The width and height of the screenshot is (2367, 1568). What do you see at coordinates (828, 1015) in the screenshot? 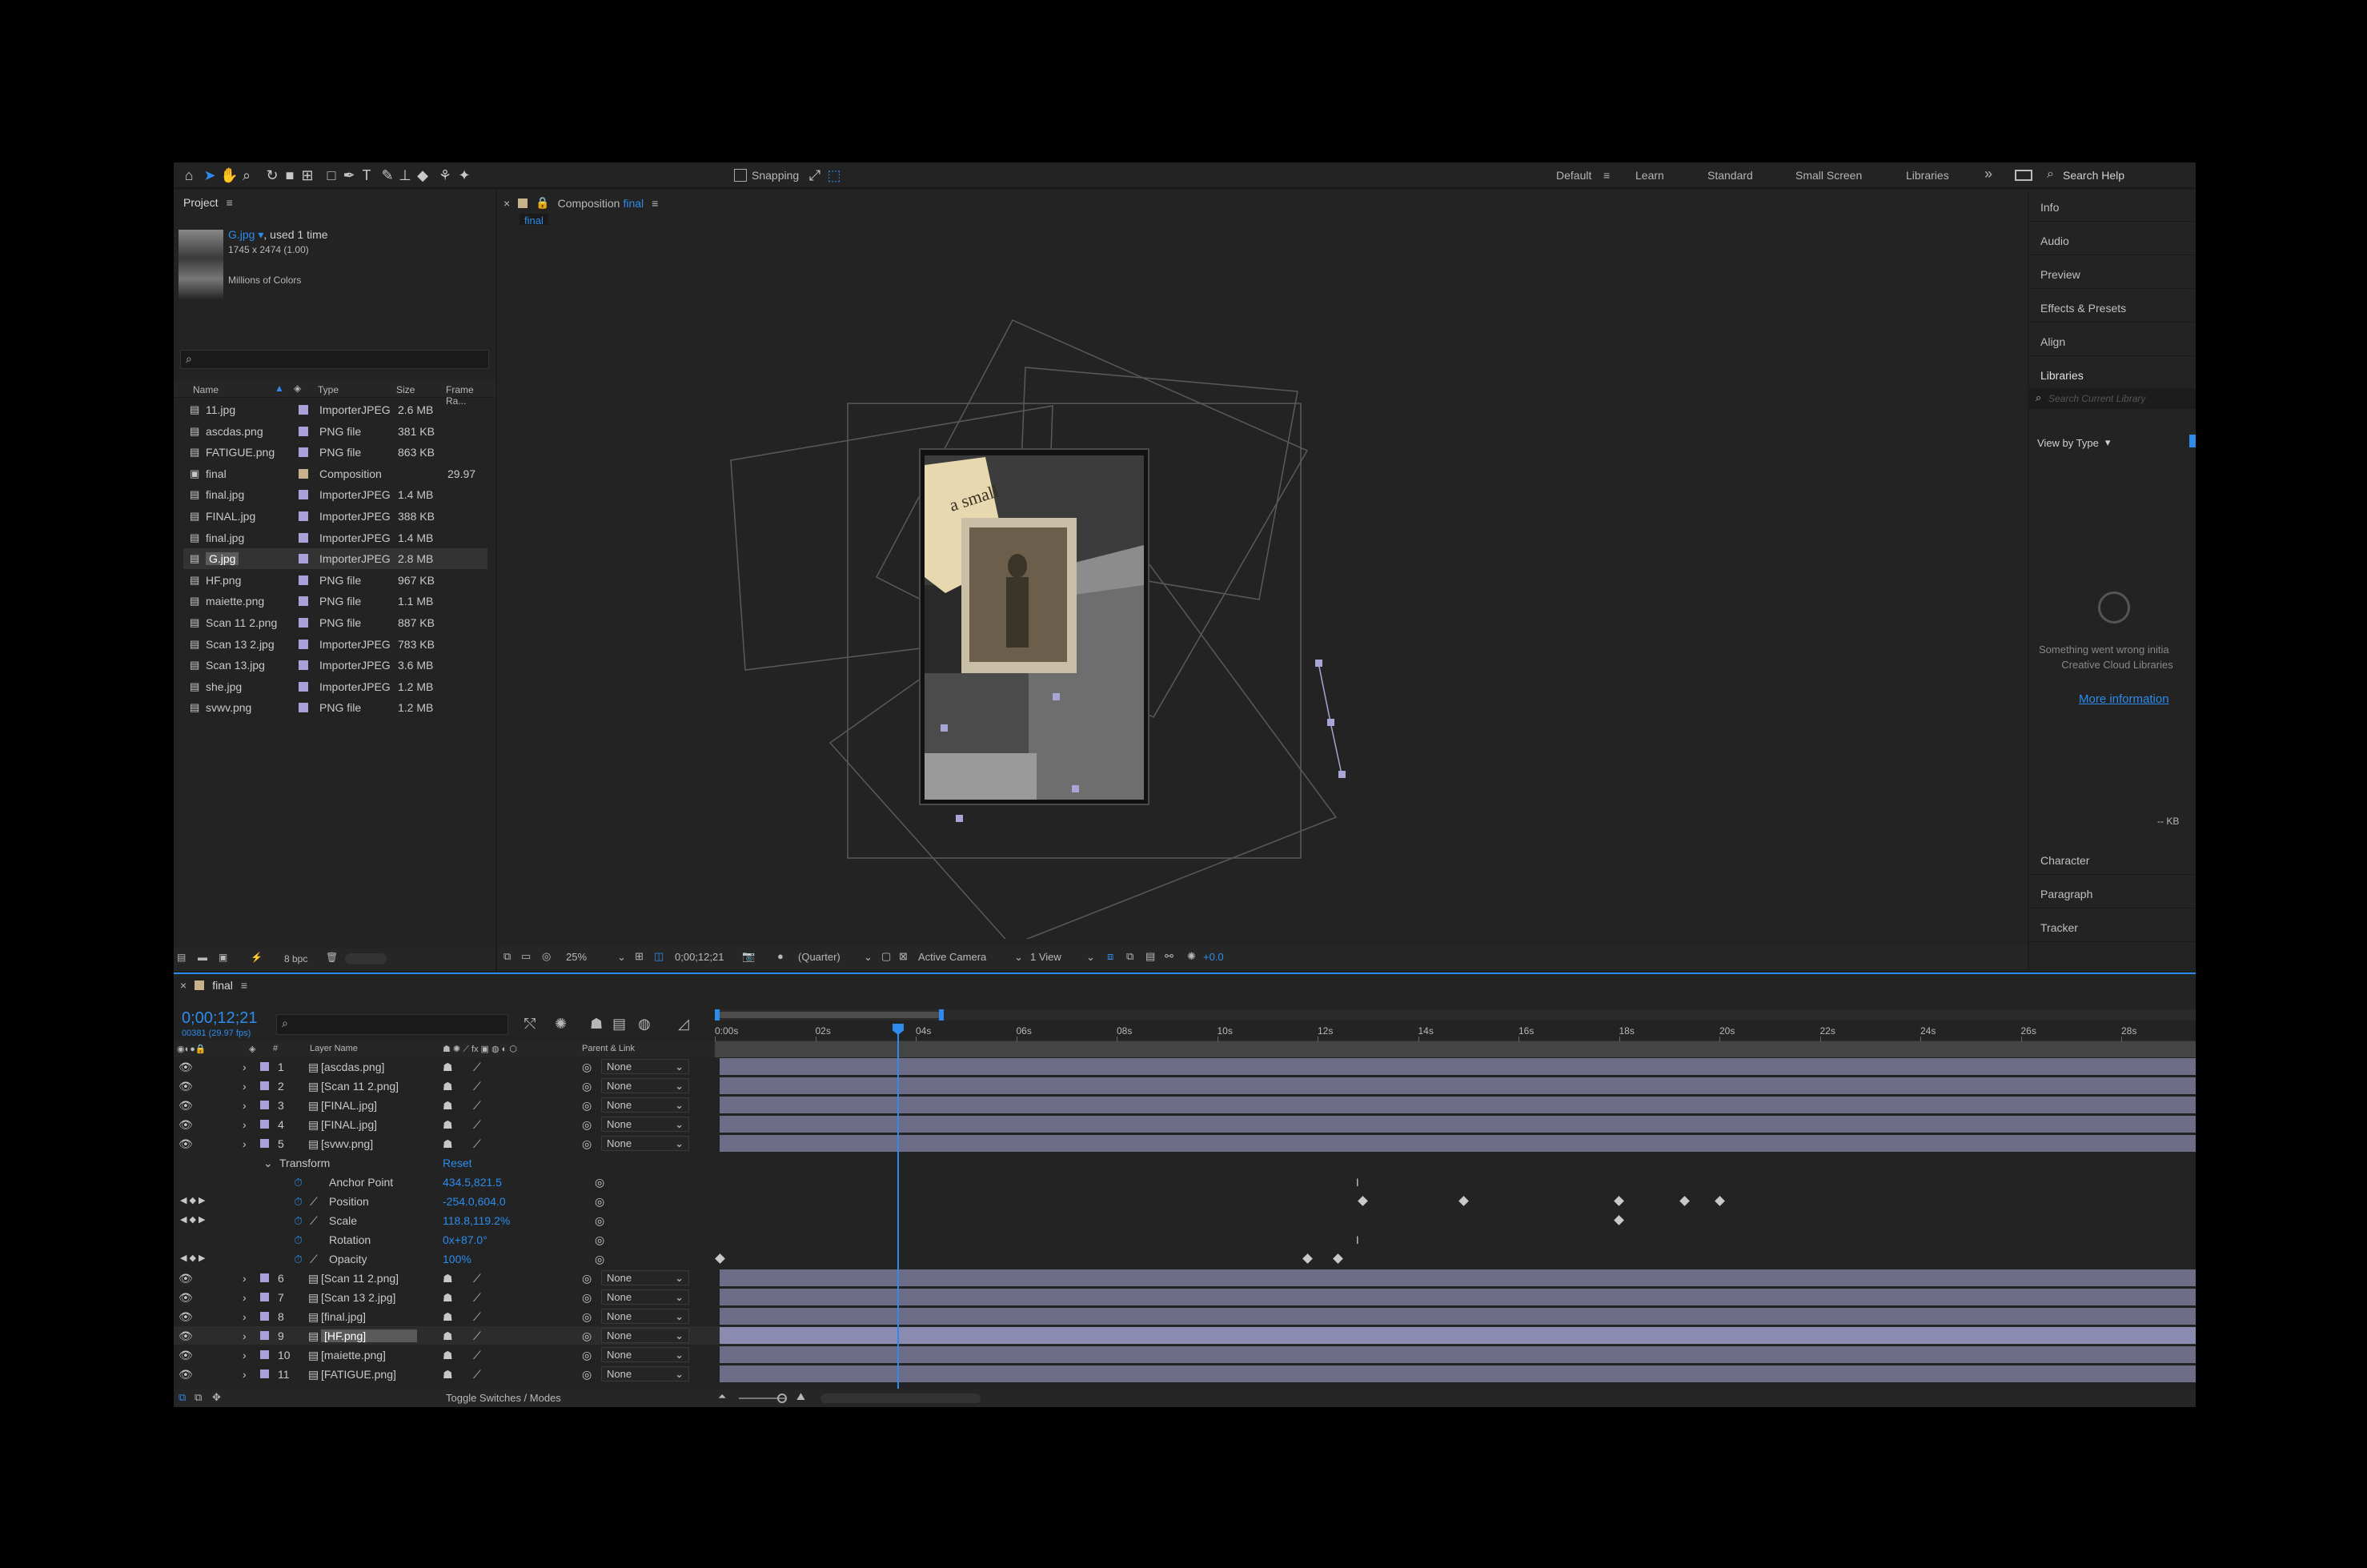
I see `work-area-bar` at bounding box center [828, 1015].